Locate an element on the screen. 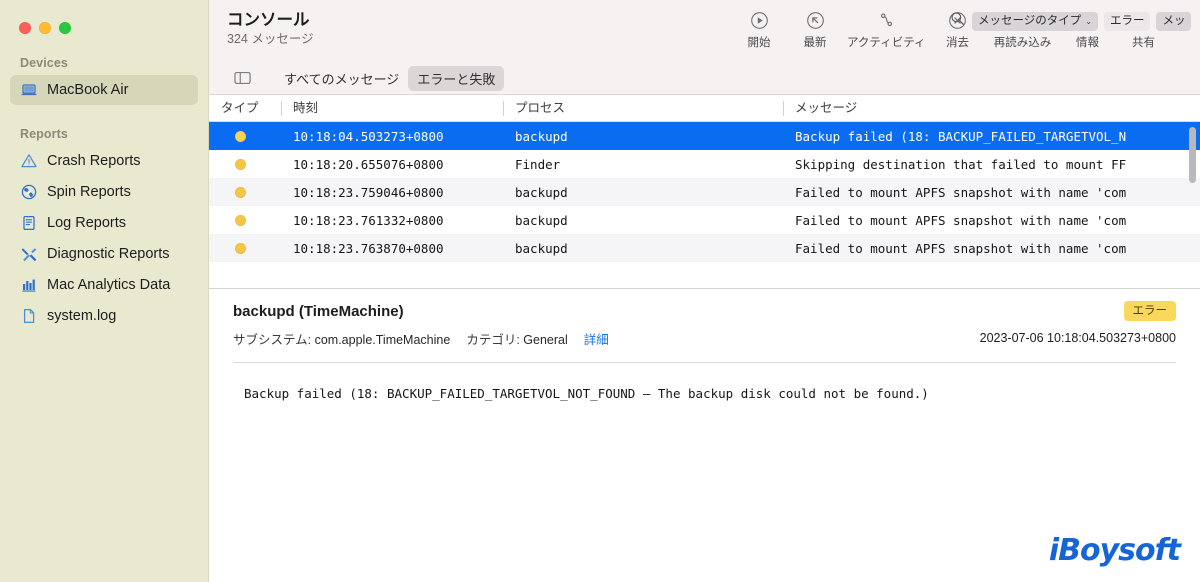 The height and width of the screenshot is (582, 1200). play-circle-icon is located at coordinates (759, 20).